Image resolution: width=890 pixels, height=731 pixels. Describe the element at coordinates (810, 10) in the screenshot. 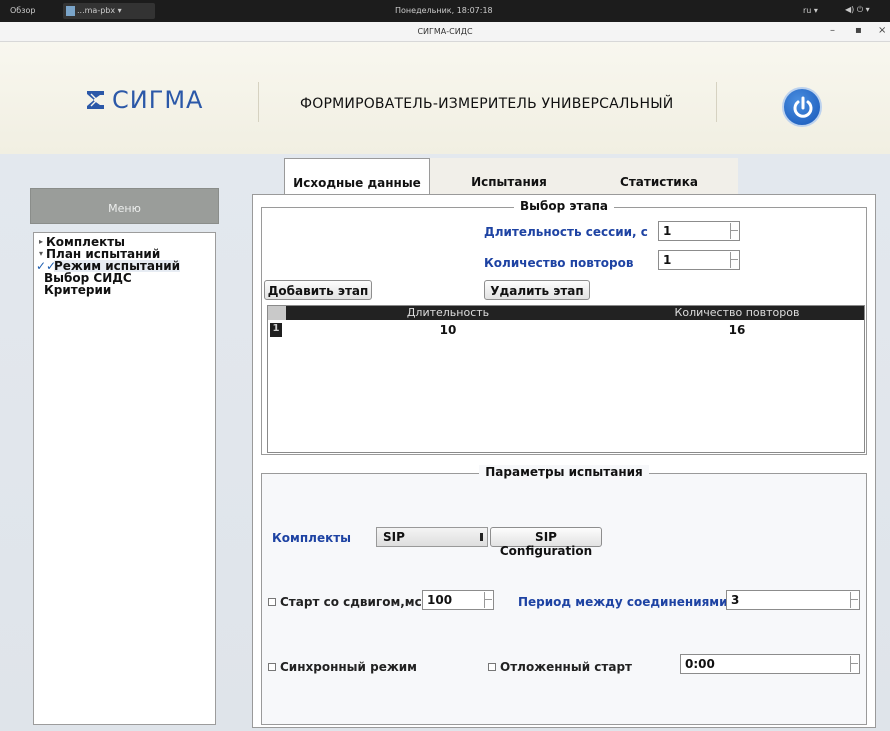

I see `language-indicator: ru ▾` at that location.